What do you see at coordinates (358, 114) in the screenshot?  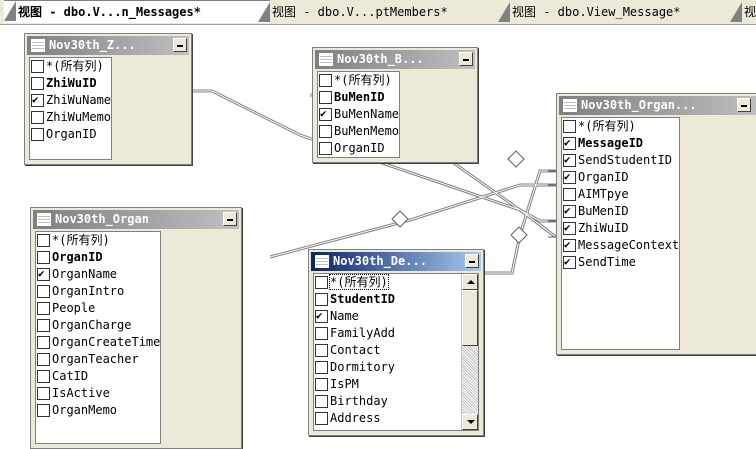 I see `column-row: BuMenName` at bounding box center [358, 114].